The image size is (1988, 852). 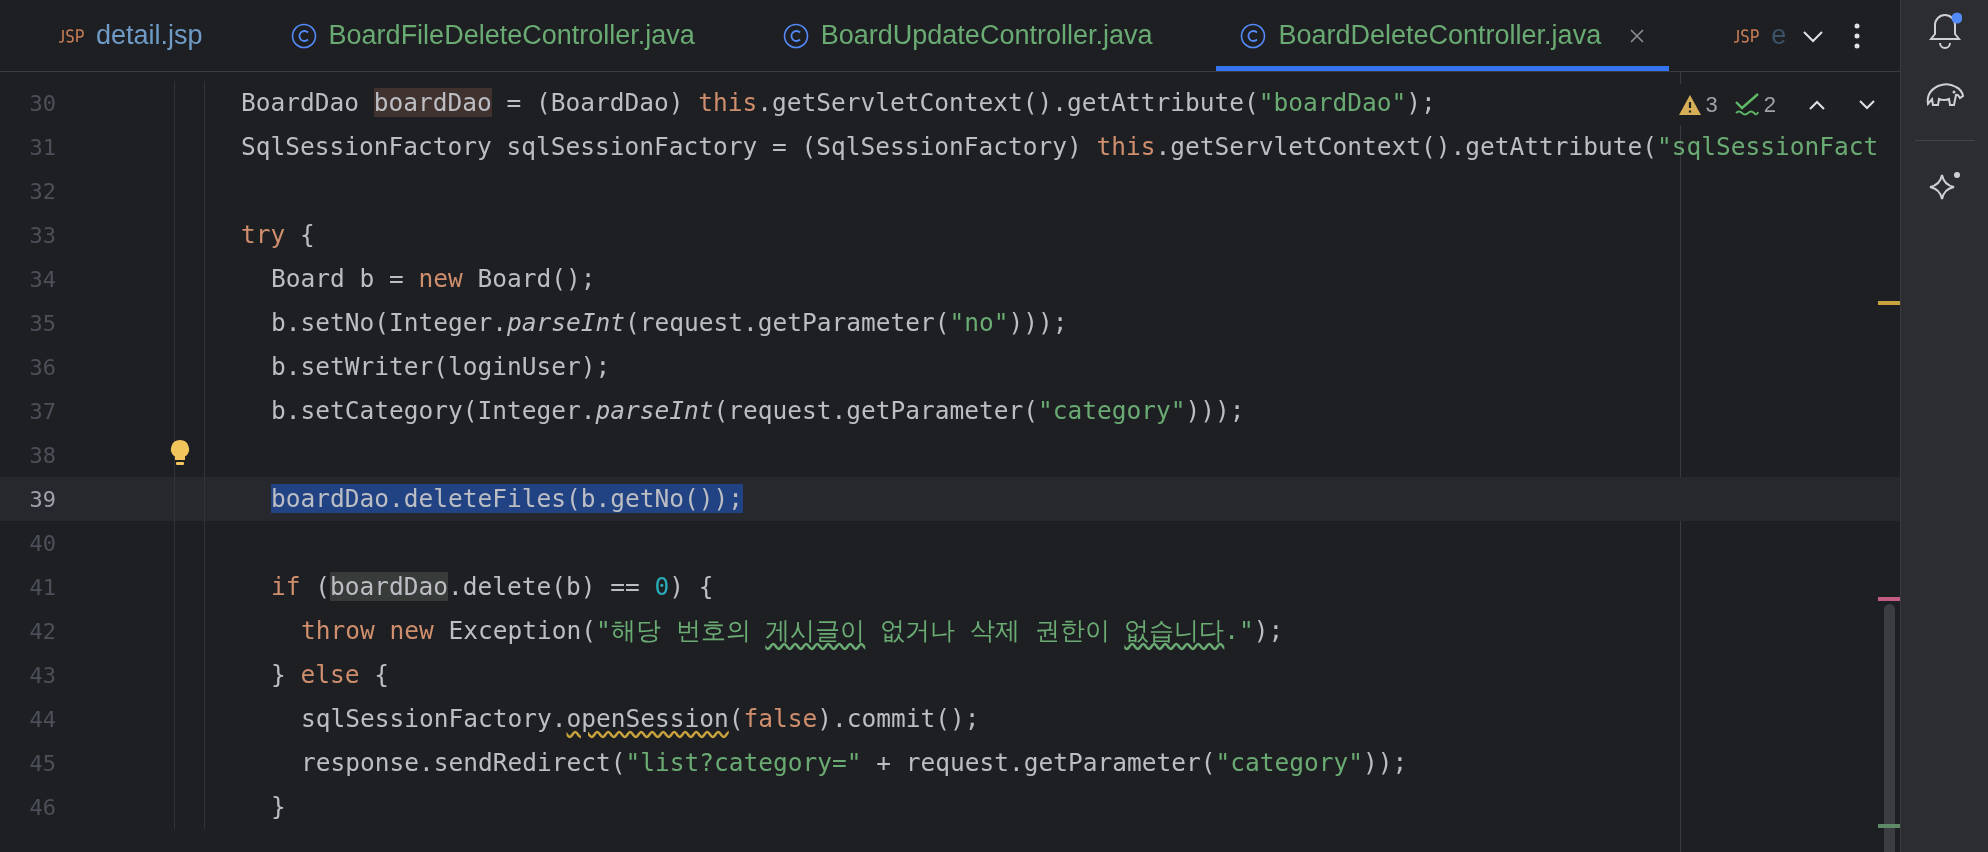 What do you see at coordinates (330, 674) in the screenshot?
I see `code-line: } else {` at bounding box center [330, 674].